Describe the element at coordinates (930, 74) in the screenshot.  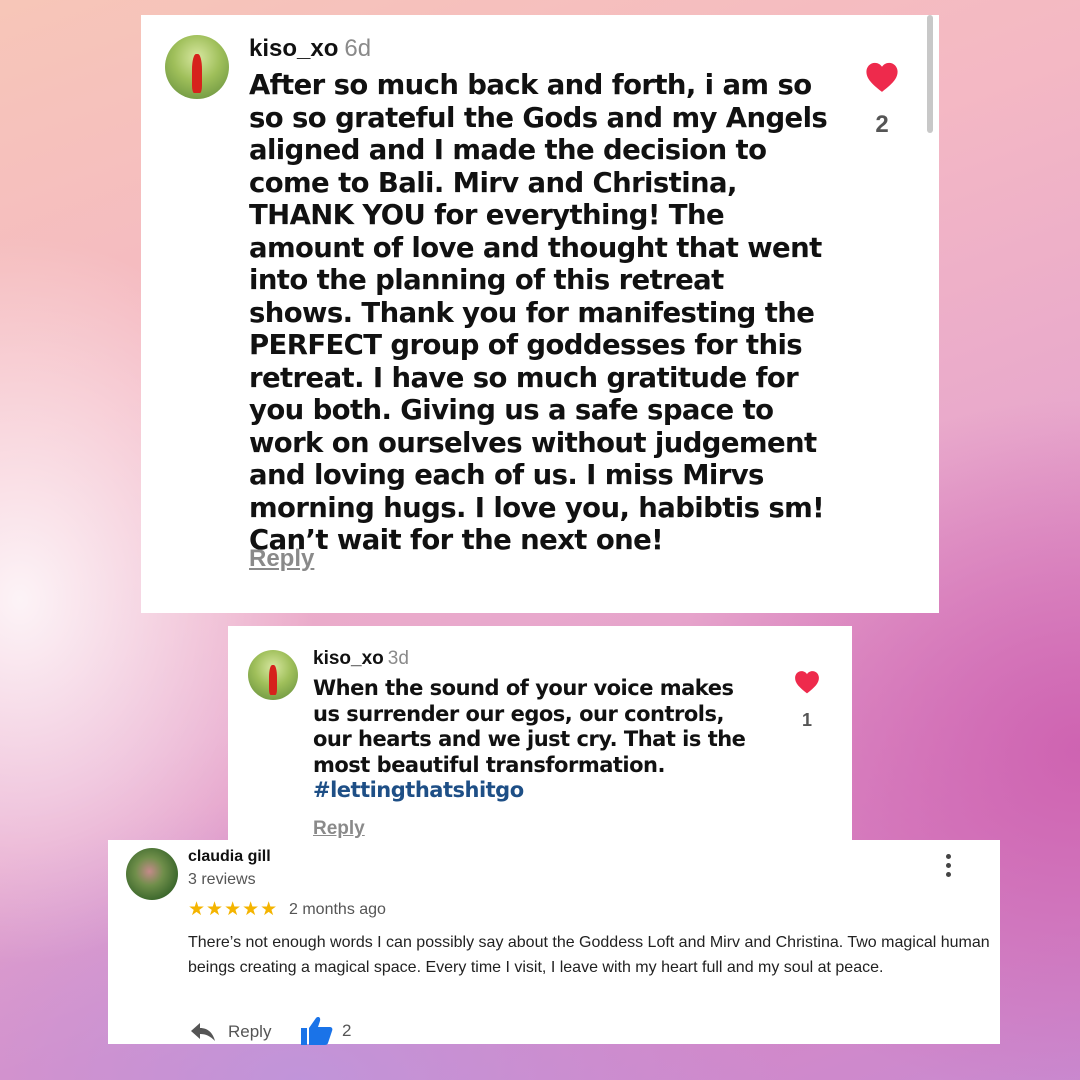
I see `scrollbar` at that location.